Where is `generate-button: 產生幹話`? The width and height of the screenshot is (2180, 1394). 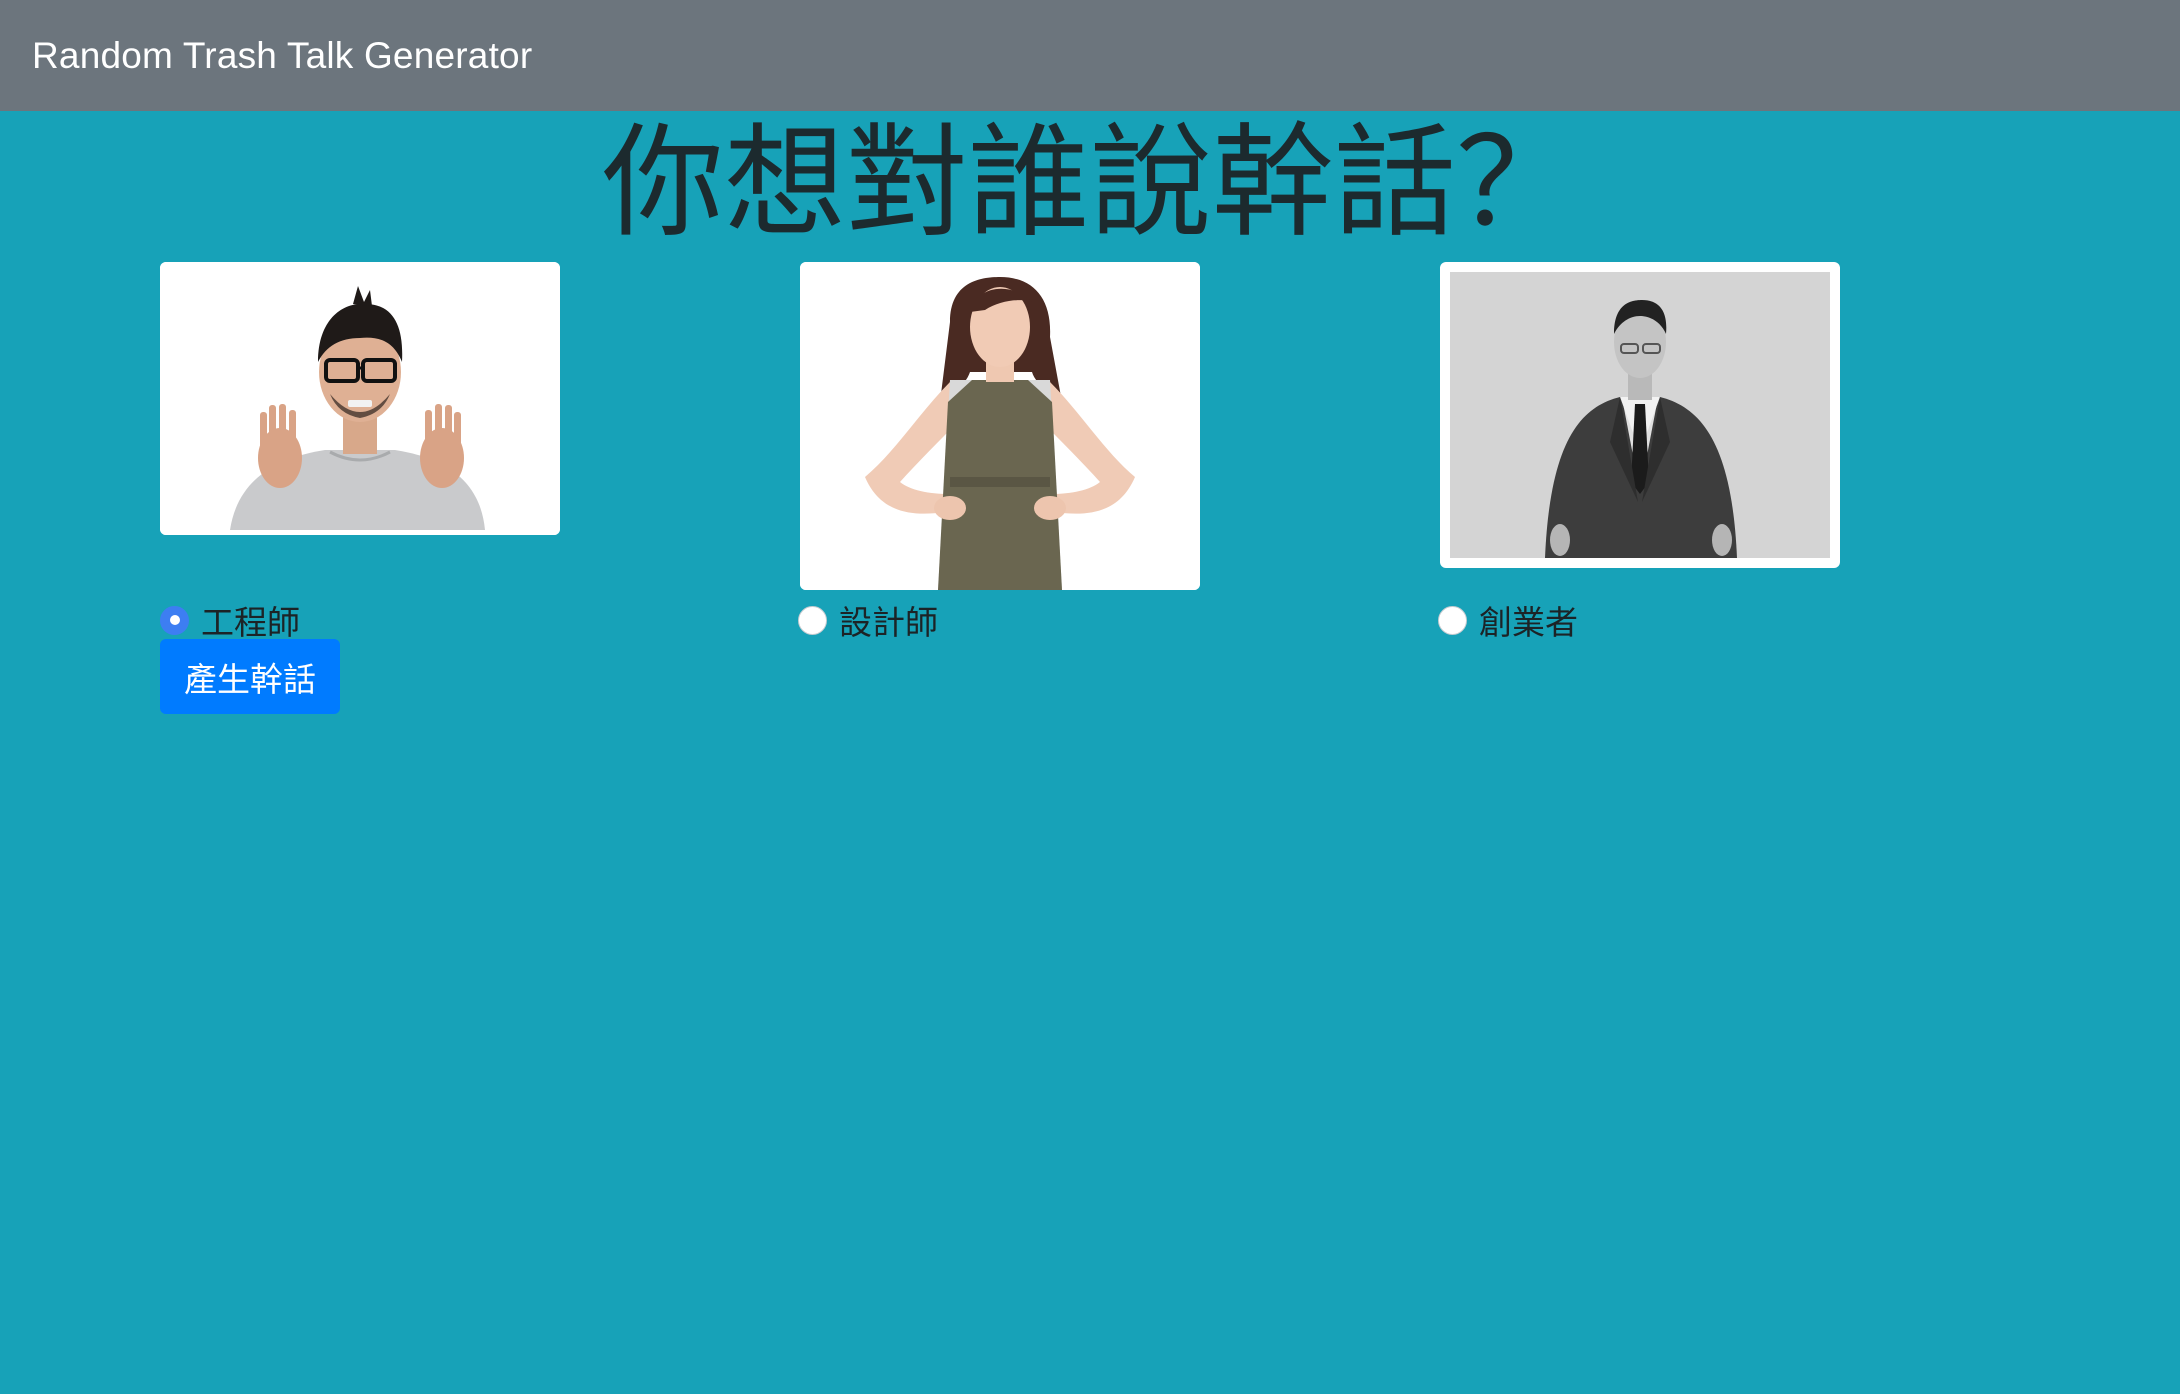 generate-button: 產生幹話 is located at coordinates (250, 676).